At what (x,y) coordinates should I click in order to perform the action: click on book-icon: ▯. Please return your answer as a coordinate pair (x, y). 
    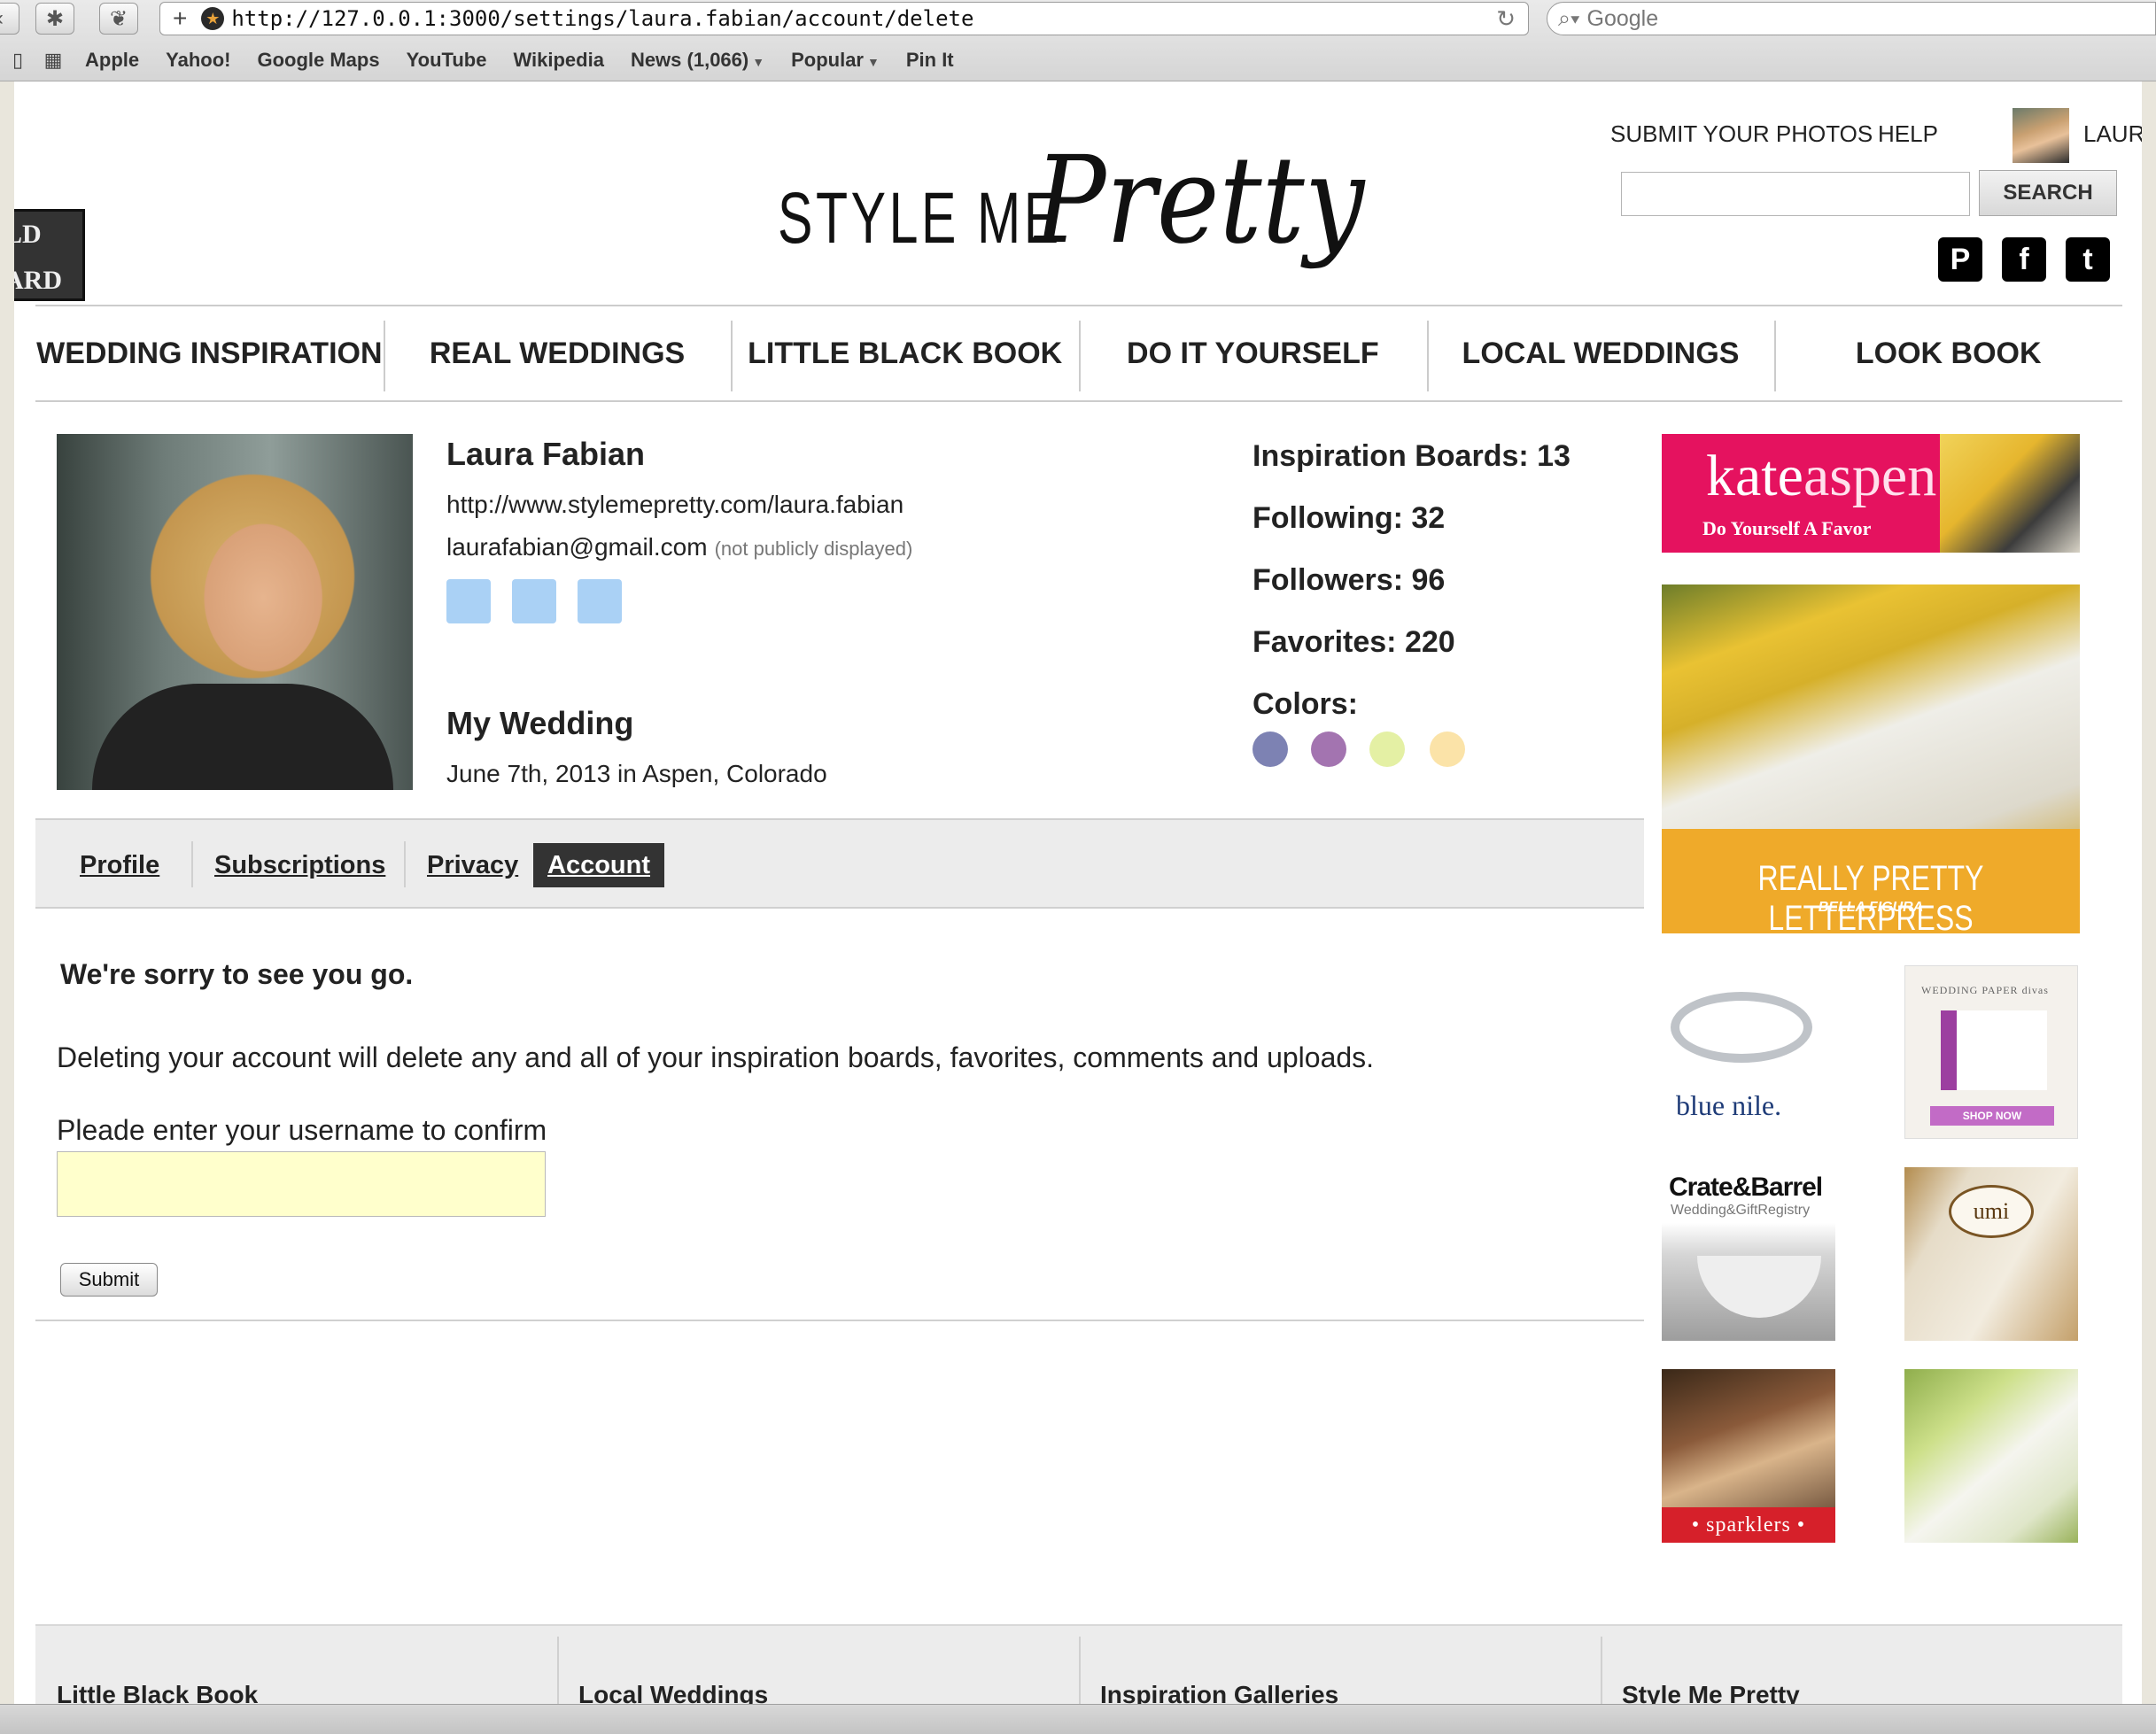
    Looking at the image, I should click on (17, 60).